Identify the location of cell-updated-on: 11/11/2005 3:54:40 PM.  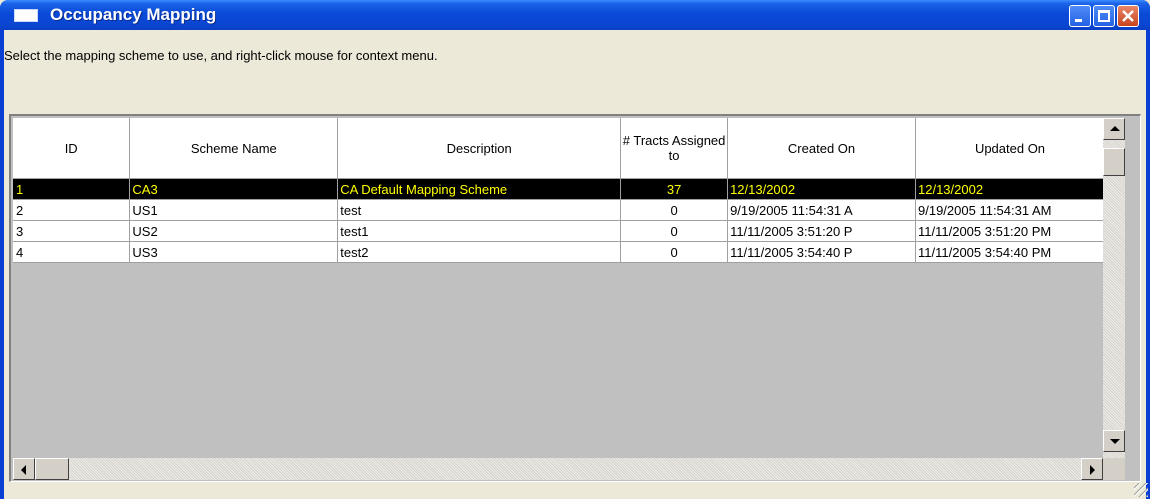
(1010, 252).